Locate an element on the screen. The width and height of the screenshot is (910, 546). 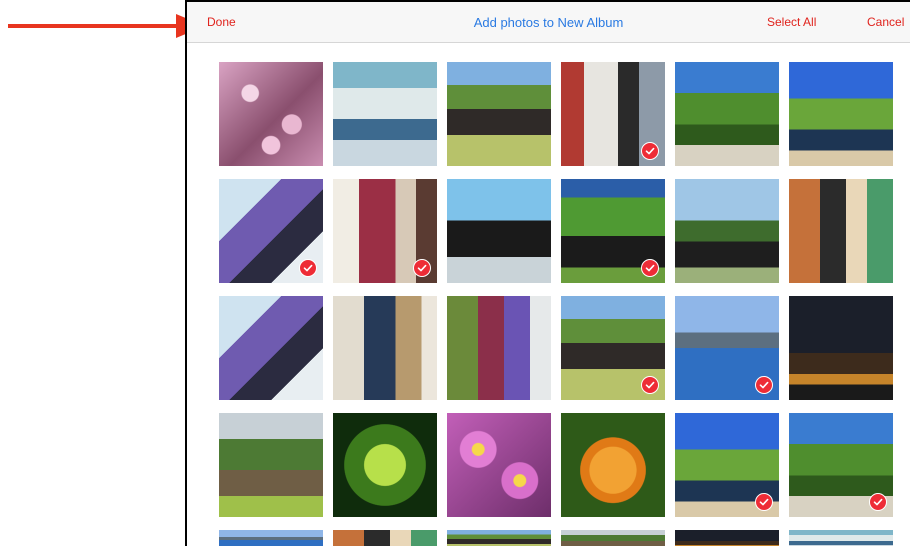
photo-field-image is located at coordinates (727, 114).